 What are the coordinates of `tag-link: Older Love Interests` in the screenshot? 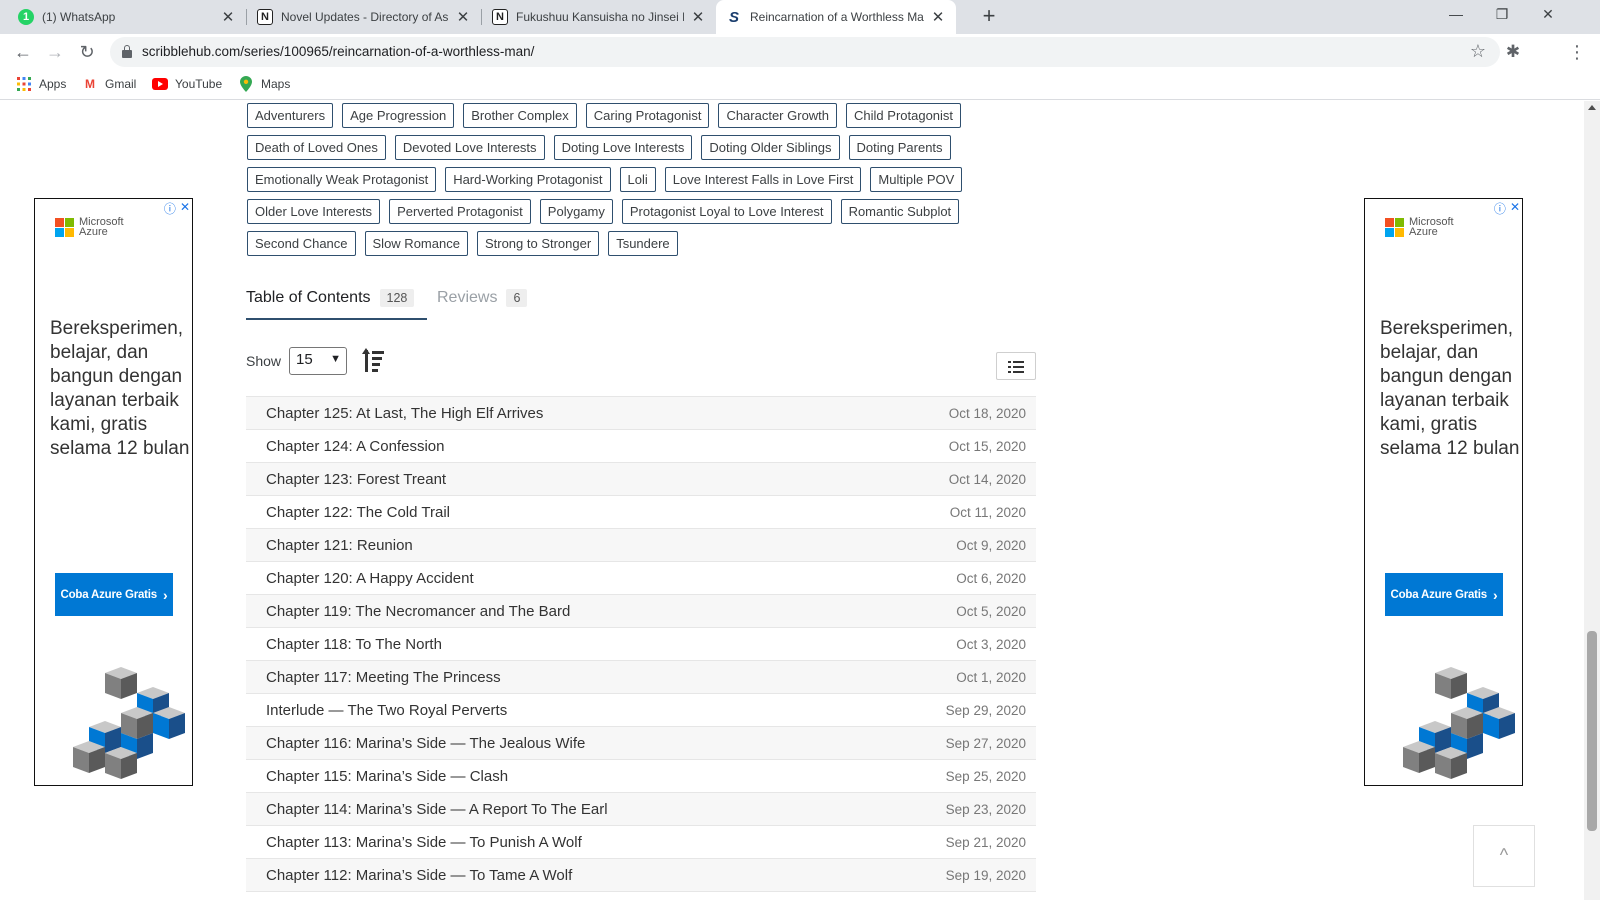 It's located at (314, 211).